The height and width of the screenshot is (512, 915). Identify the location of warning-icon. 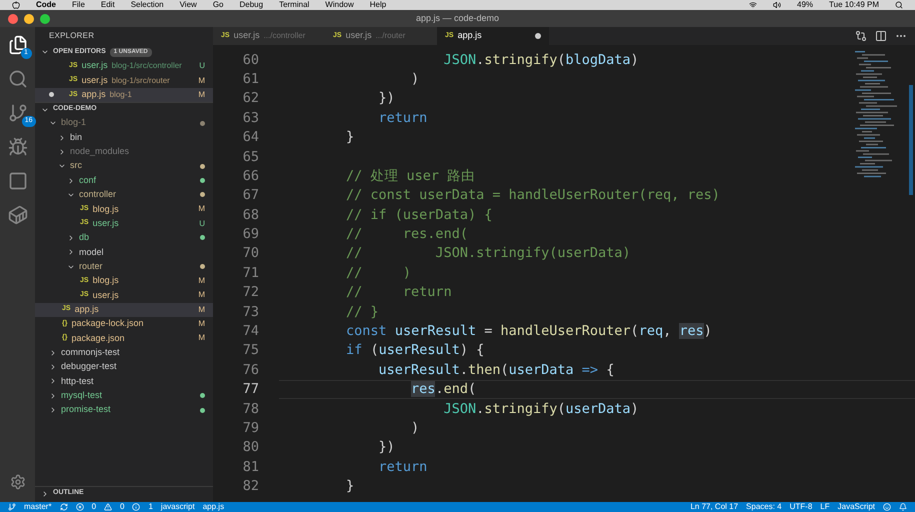
(108, 507).